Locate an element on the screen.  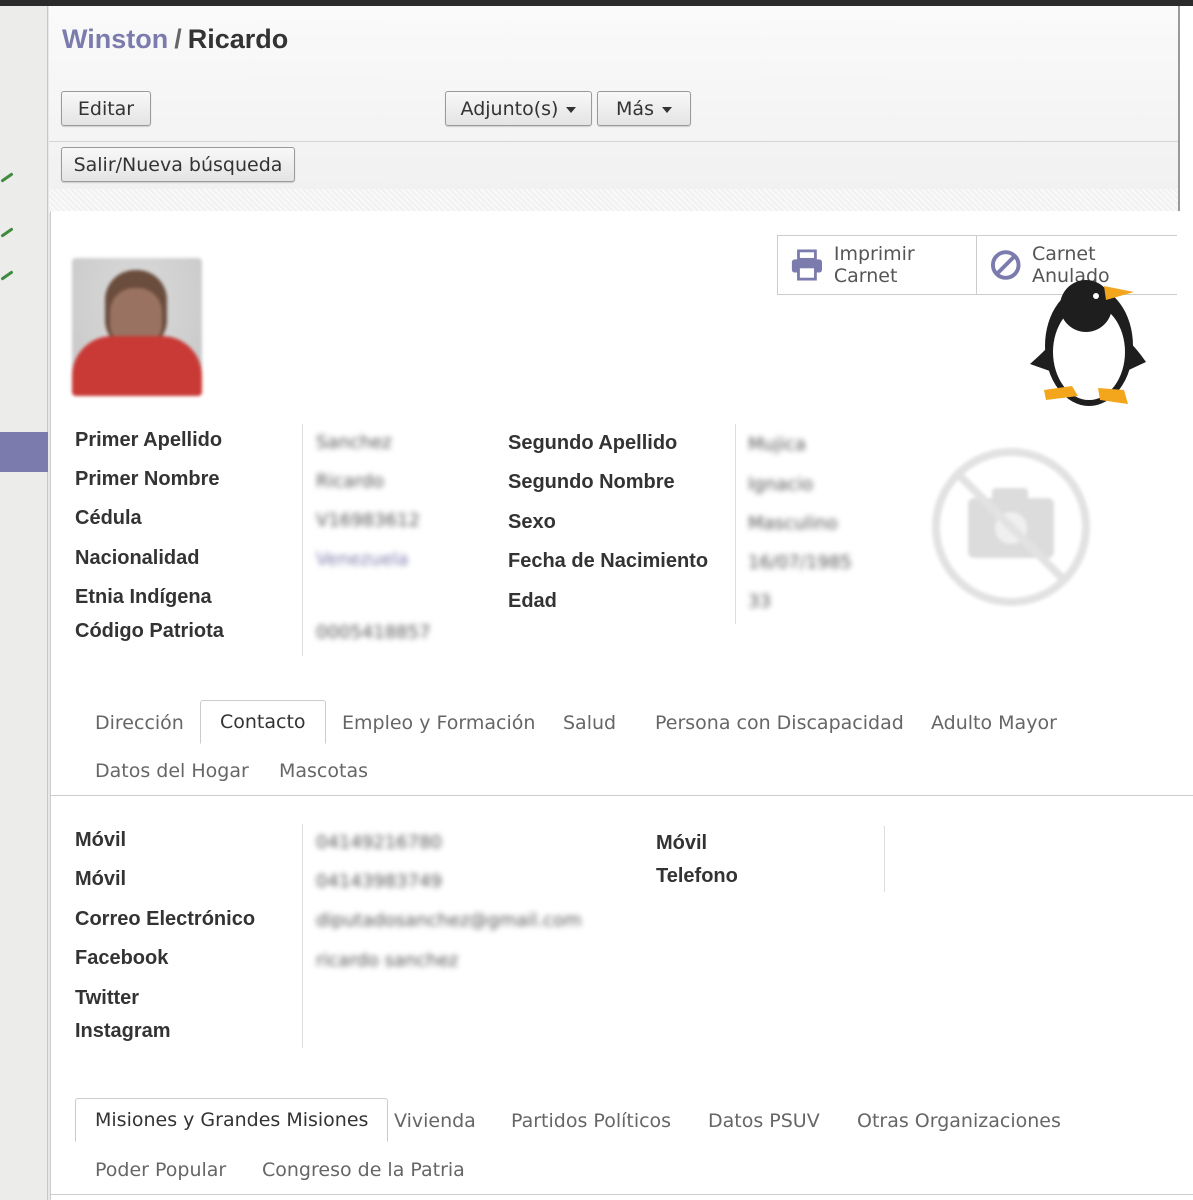
field-value-mobile: 04149216780 is located at coordinates (379, 842).